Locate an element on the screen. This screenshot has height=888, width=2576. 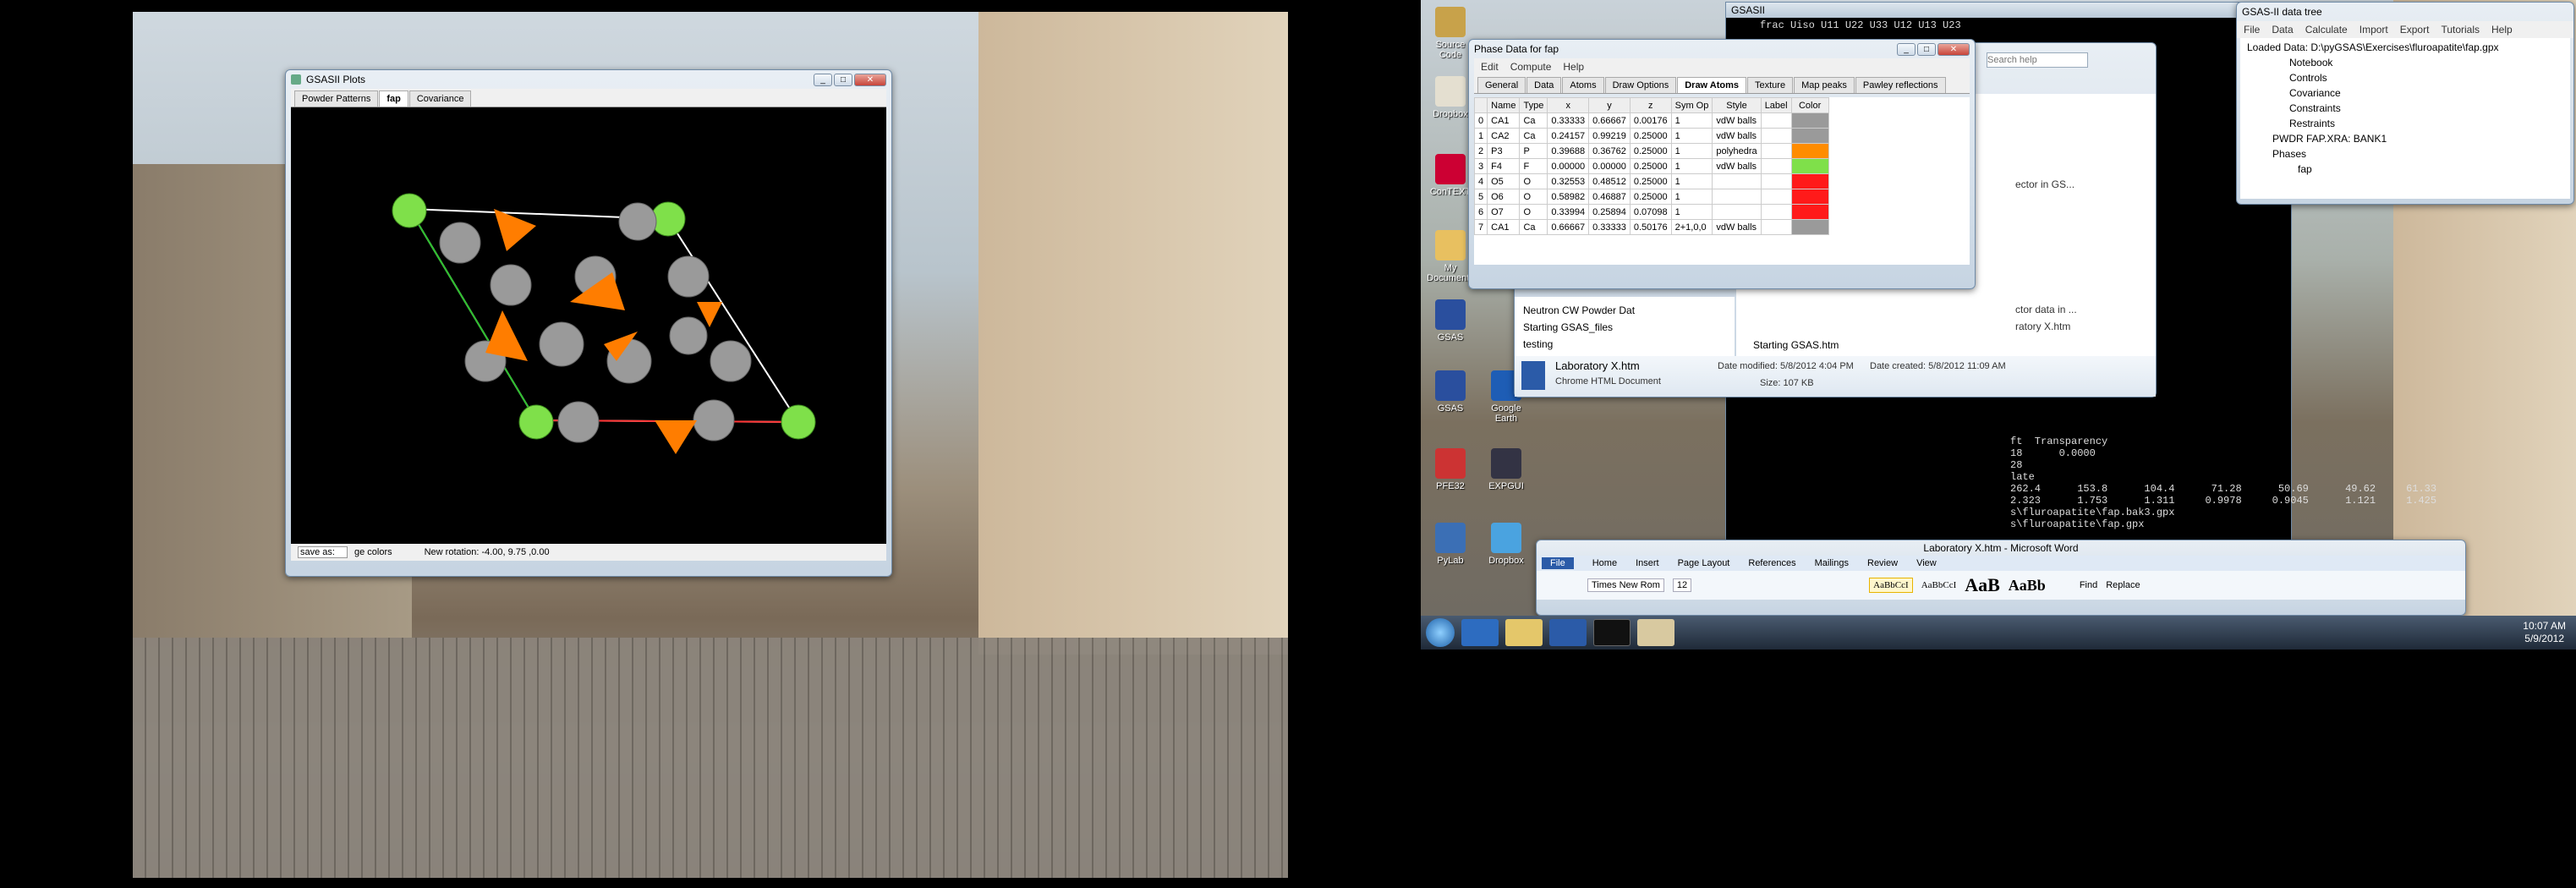
atom-cell: O6 is located at coordinates (1504, 197).